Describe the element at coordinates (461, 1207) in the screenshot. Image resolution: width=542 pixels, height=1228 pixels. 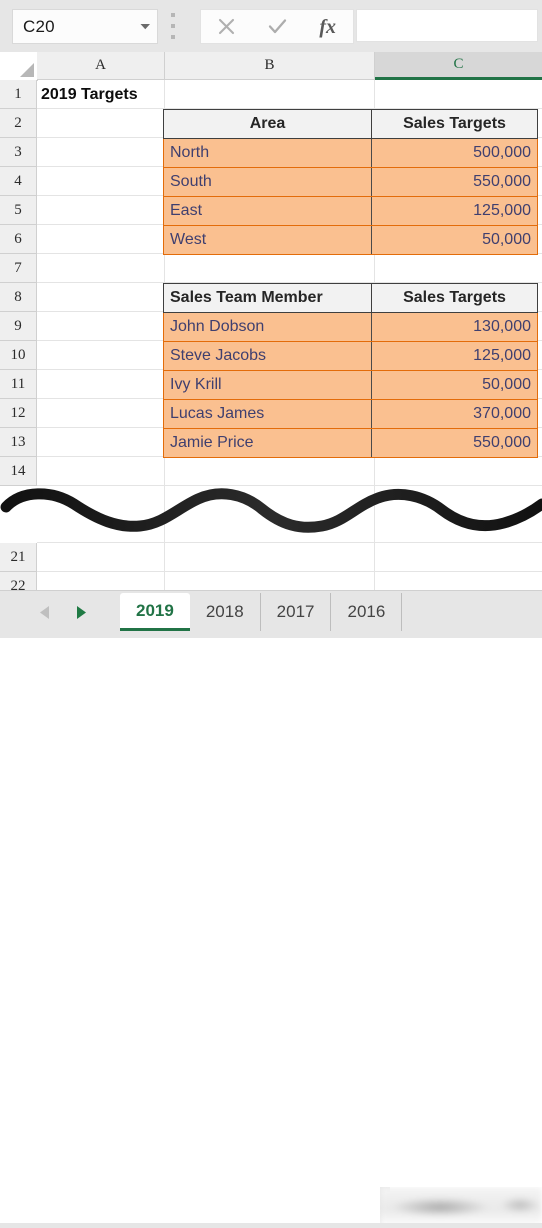
I see `blurred-sheet-tab-region` at that location.